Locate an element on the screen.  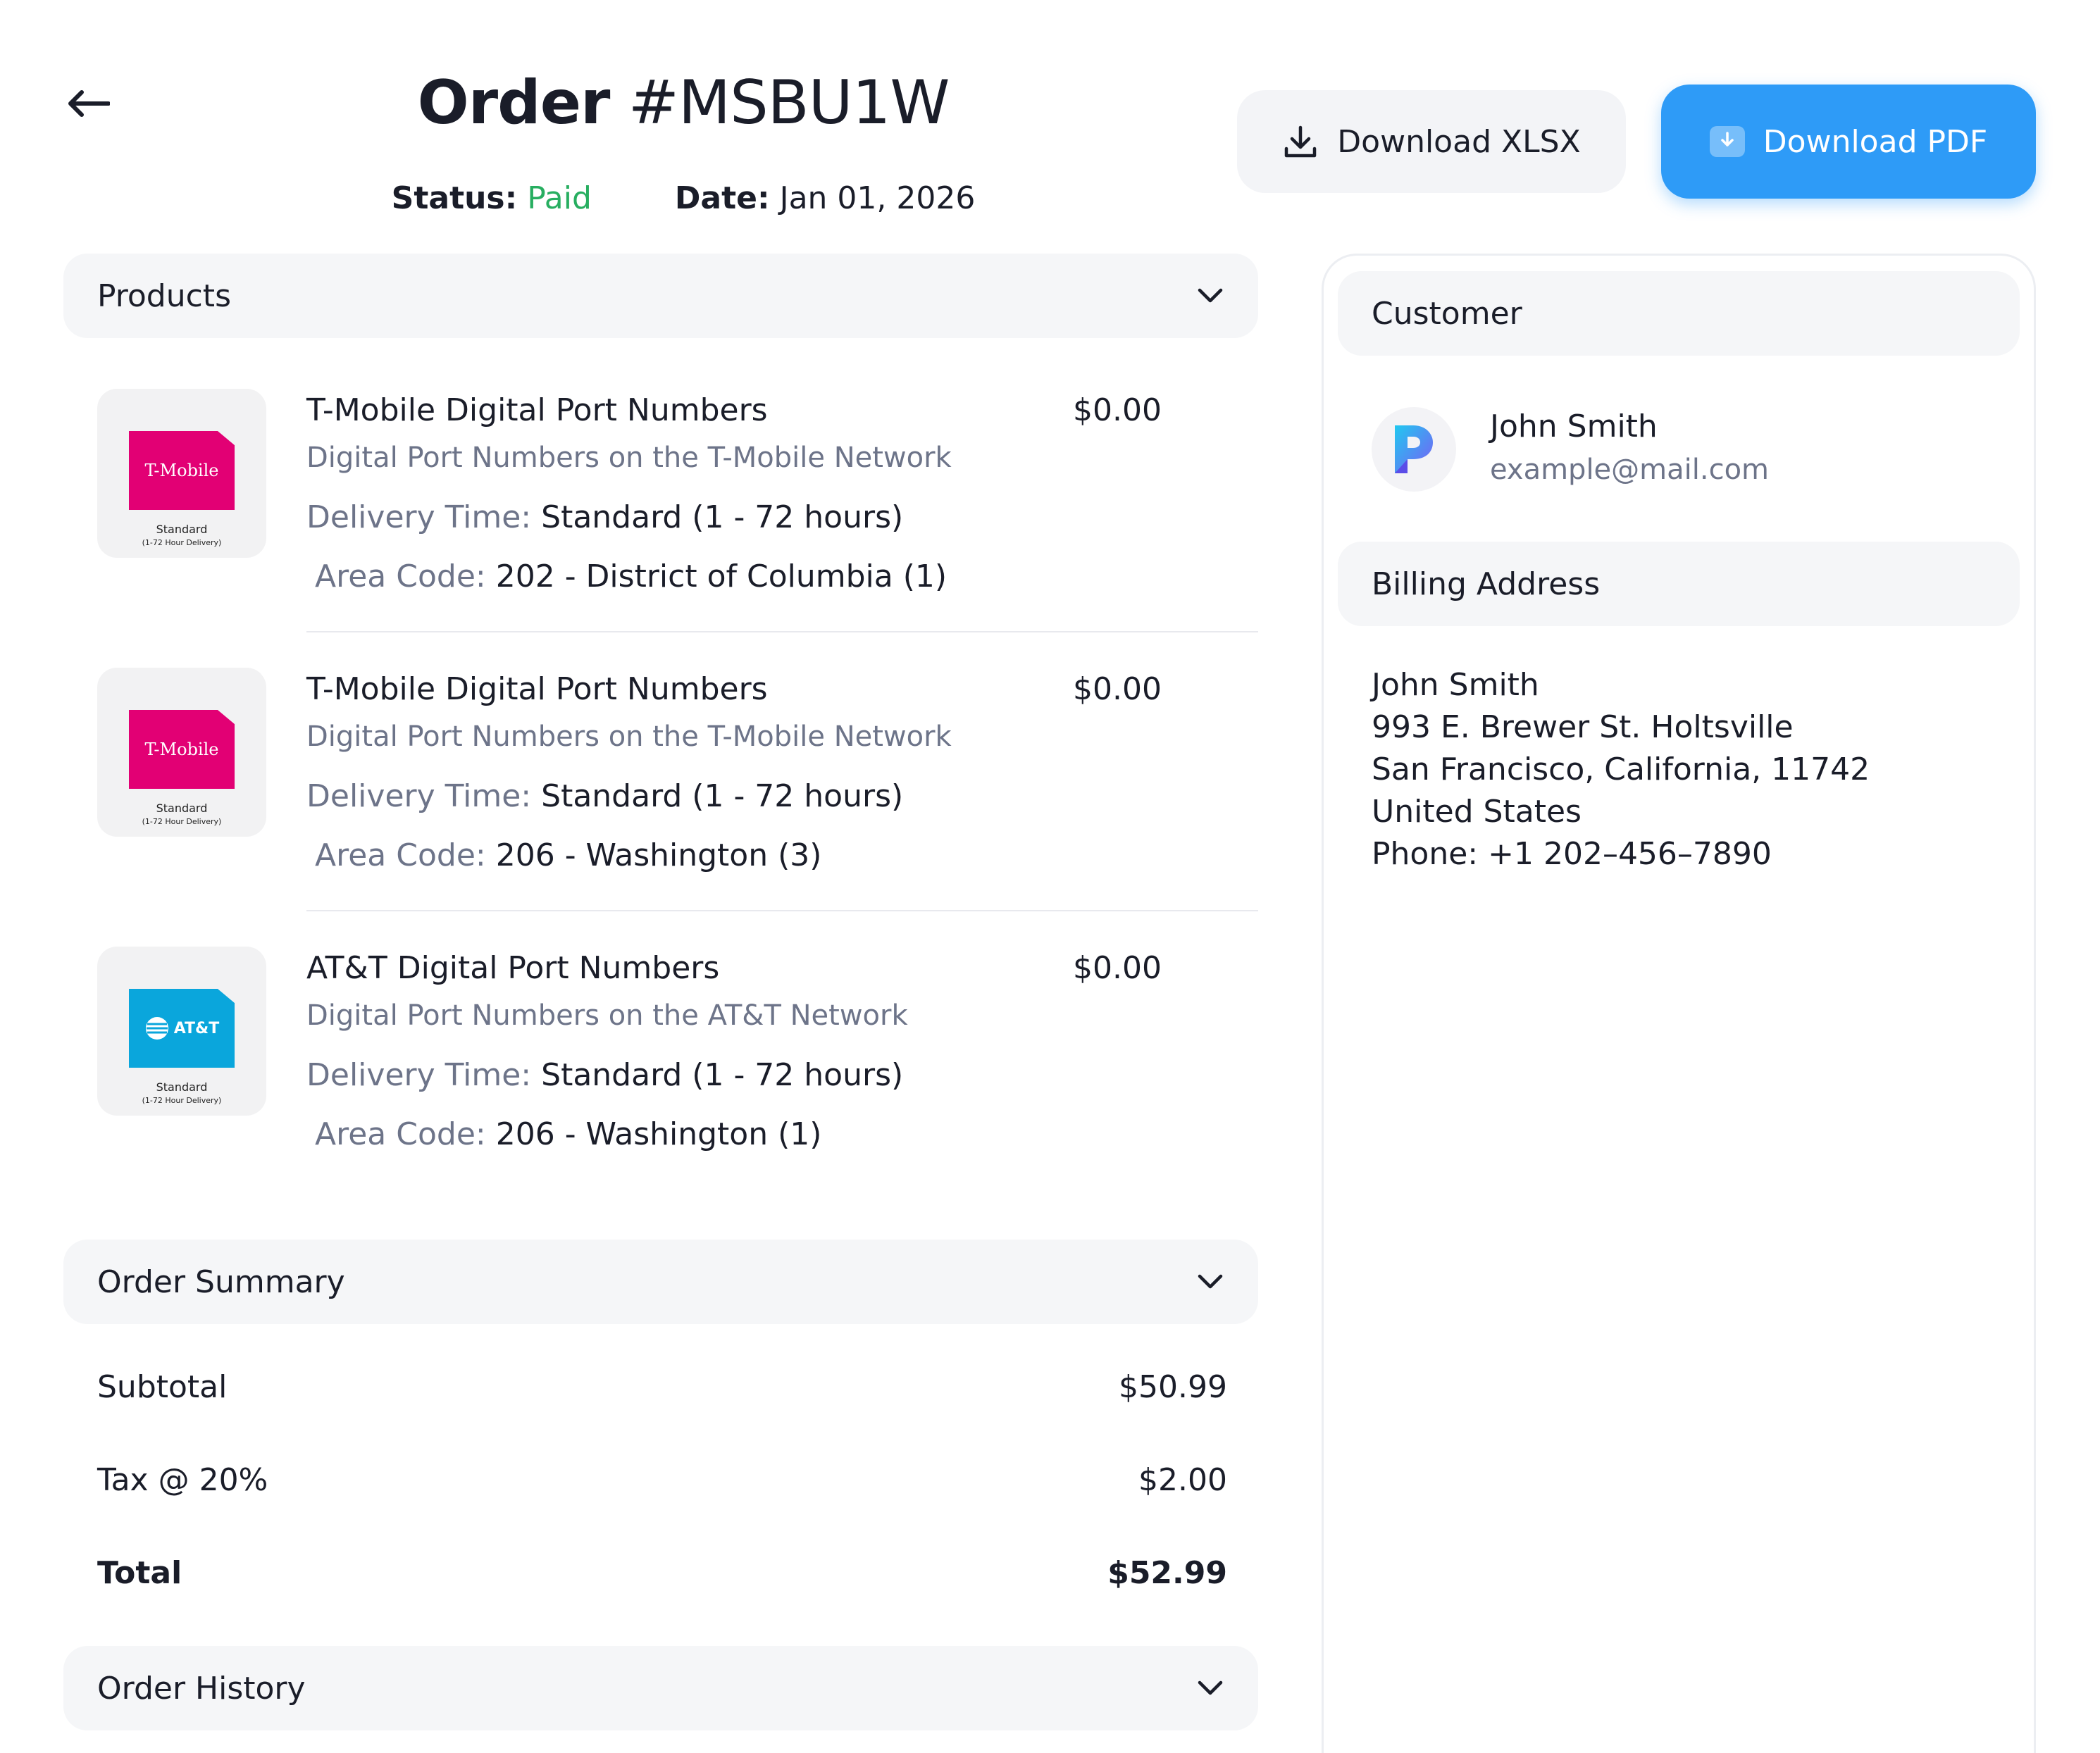
order-history-title: Order History is located at coordinates (202, 1688).